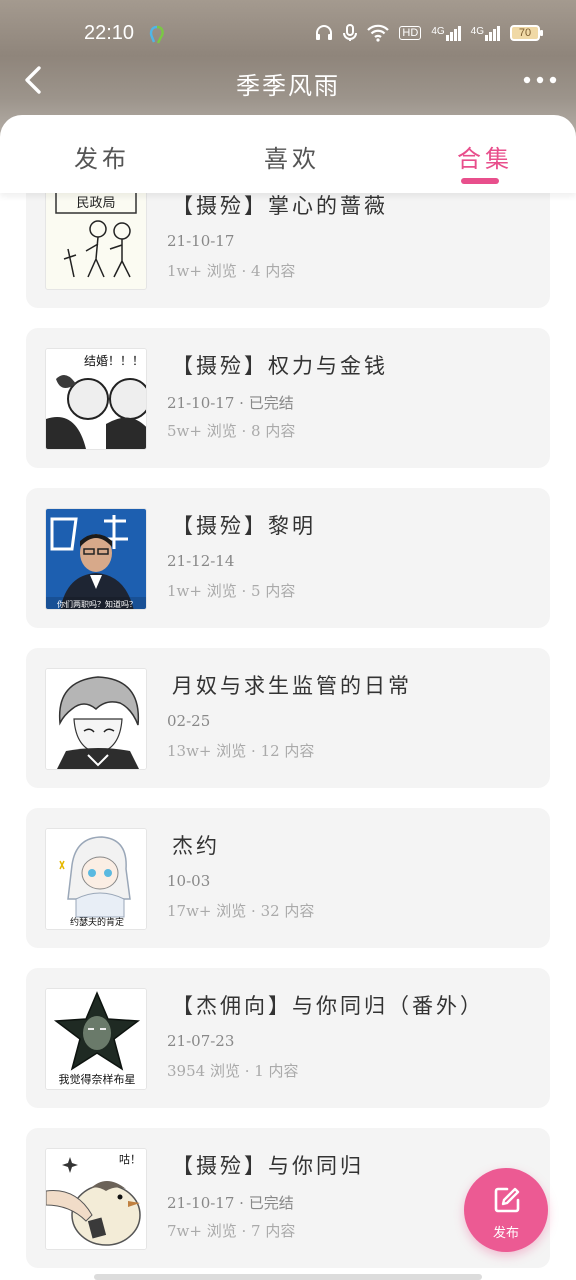  What do you see at coordinates (244, 526) in the screenshot?
I see `collection-title: 【摄殓】黎明` at bounding box center [244, 526].